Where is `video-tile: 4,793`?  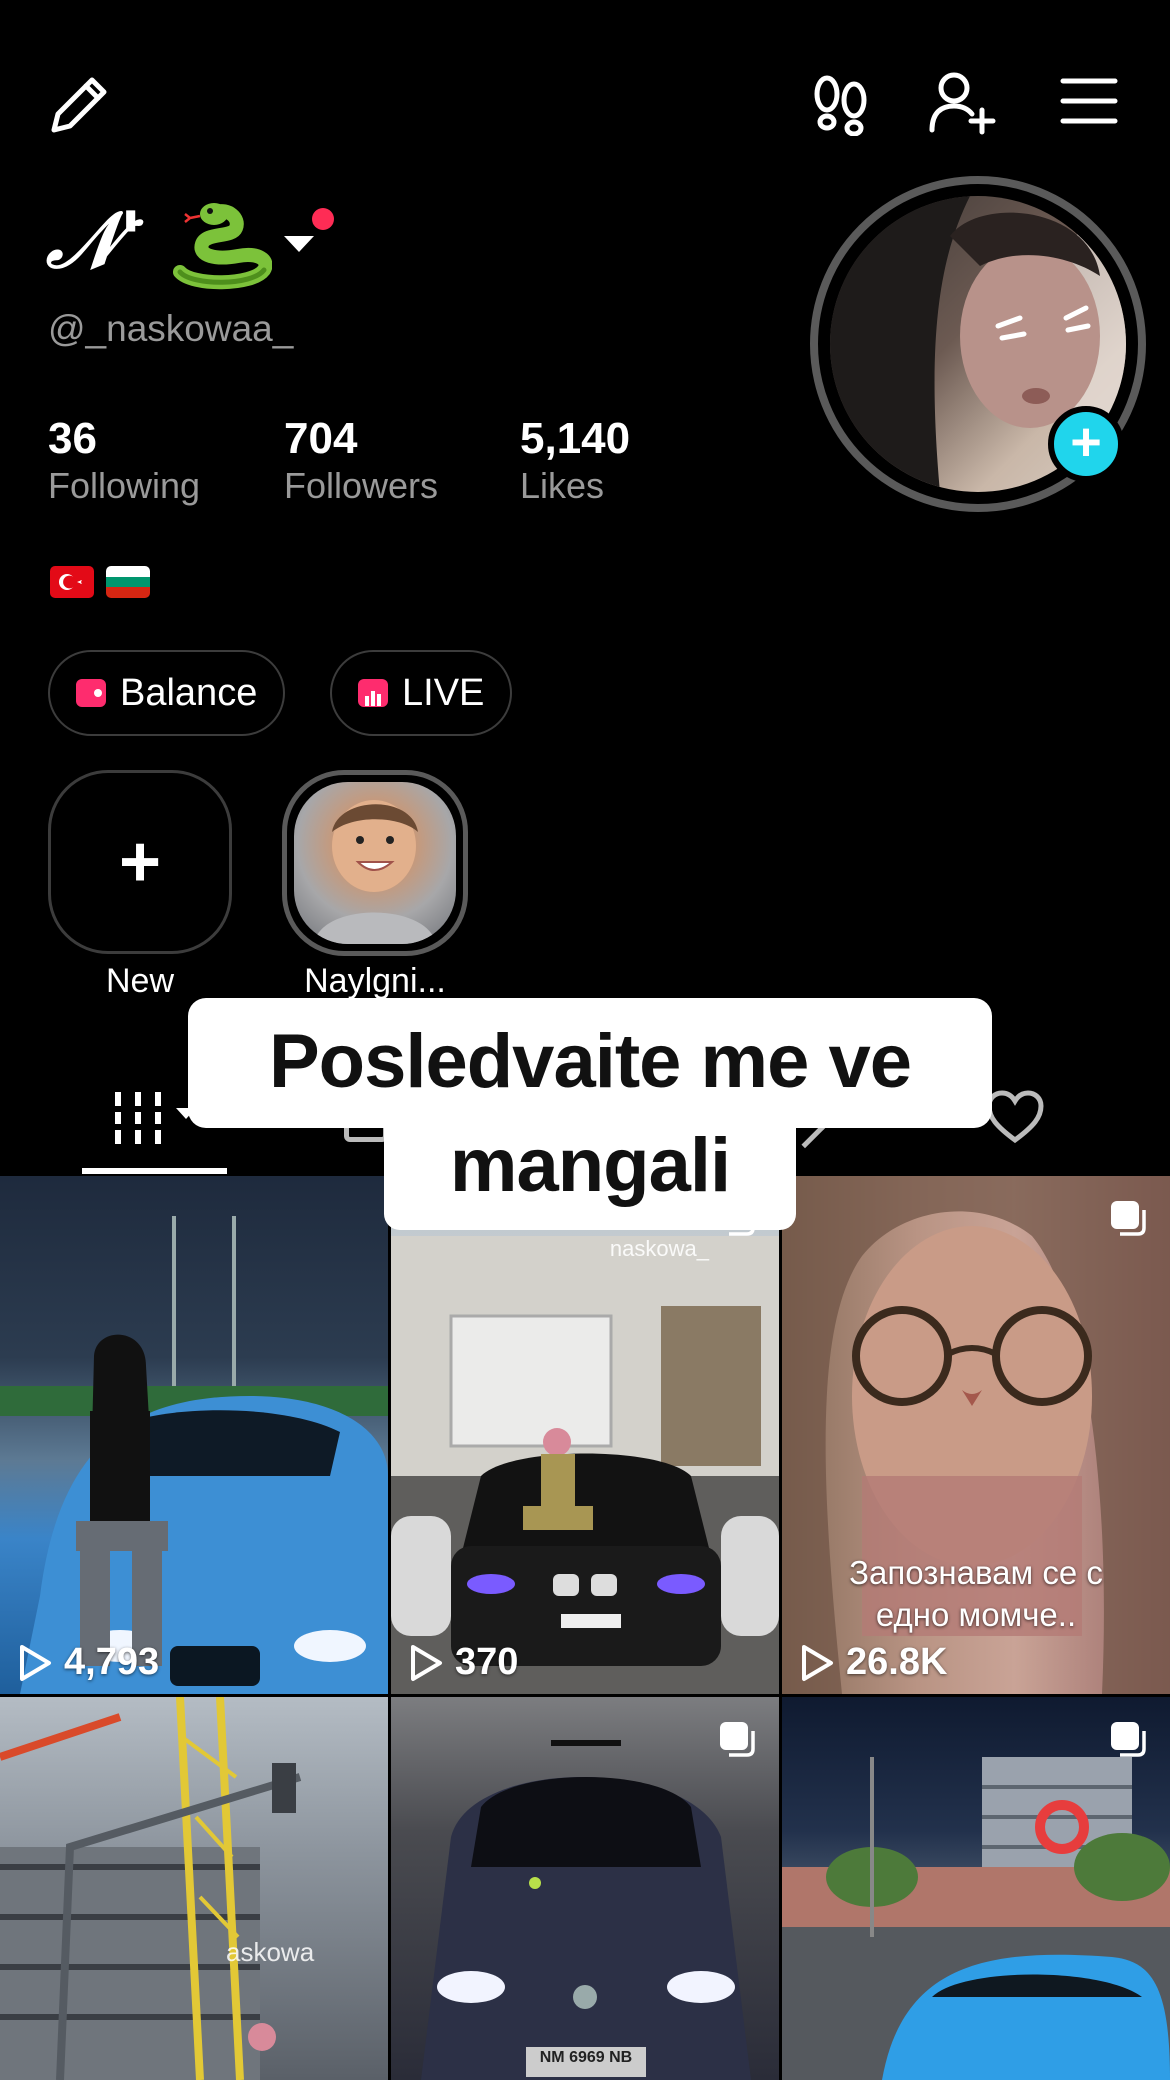 video-tile: 4,793 is located at coordinates (194, 1435).